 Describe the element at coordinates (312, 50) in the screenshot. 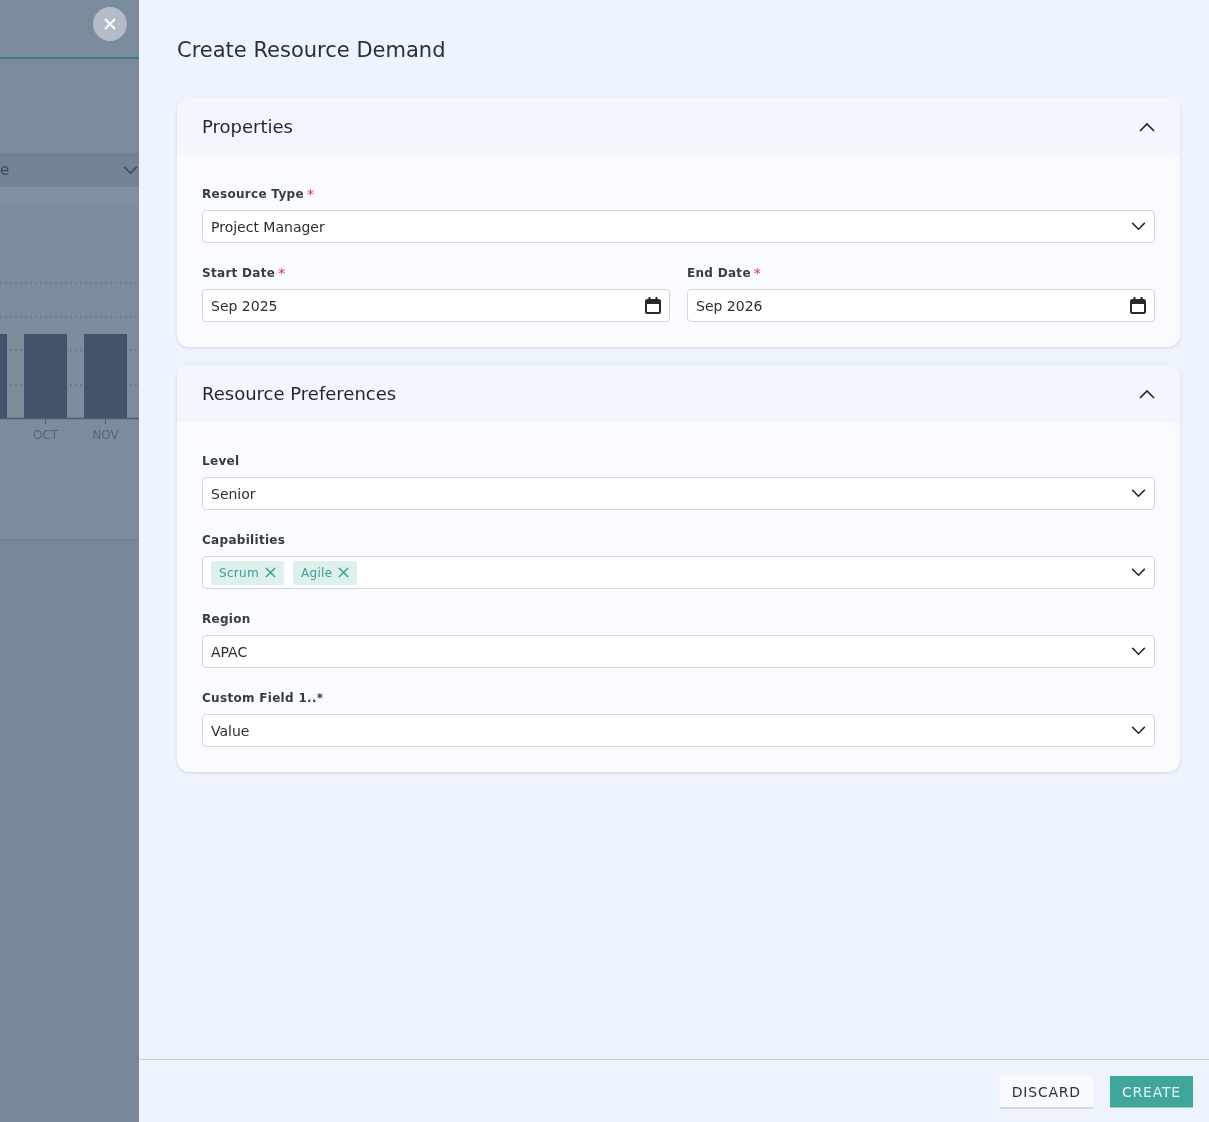

I see `panel-title: Create Resource Demand` at that location.